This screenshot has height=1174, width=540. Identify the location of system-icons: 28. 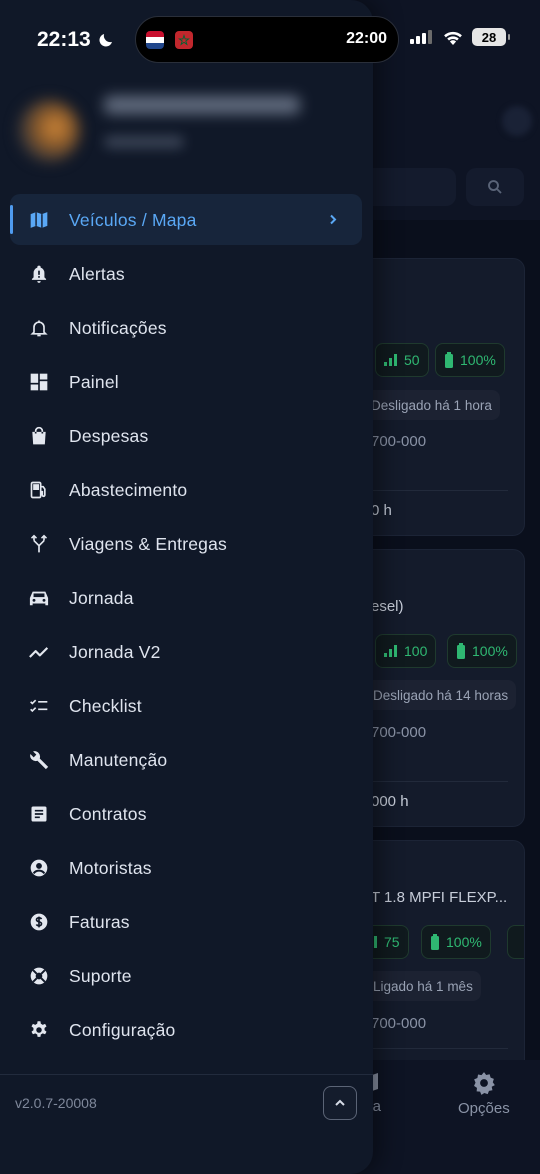
(460, 37).